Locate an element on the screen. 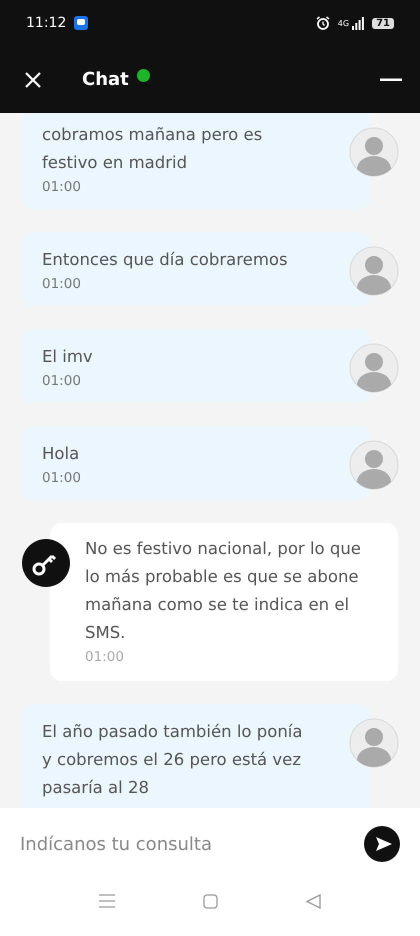 The width and height of the screenshot is (420, 936). message-text: Entonces que día cobraremos is located at coordinates (165, 260).